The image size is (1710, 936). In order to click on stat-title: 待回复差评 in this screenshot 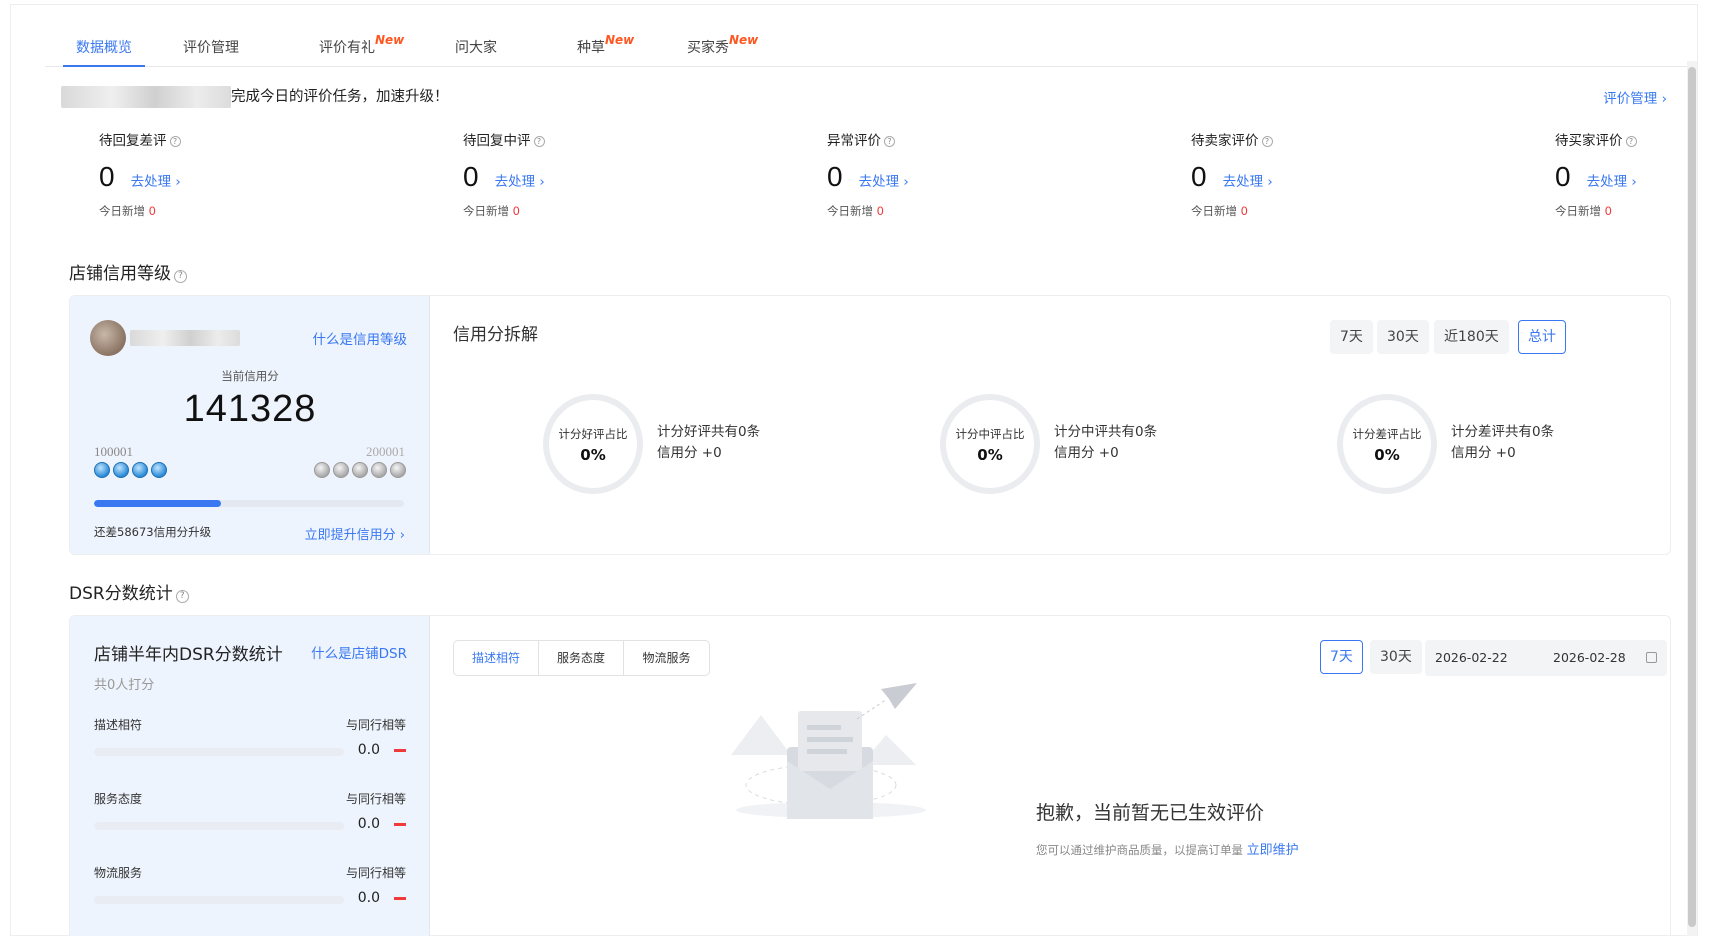, I will do `click(133, 141)`.